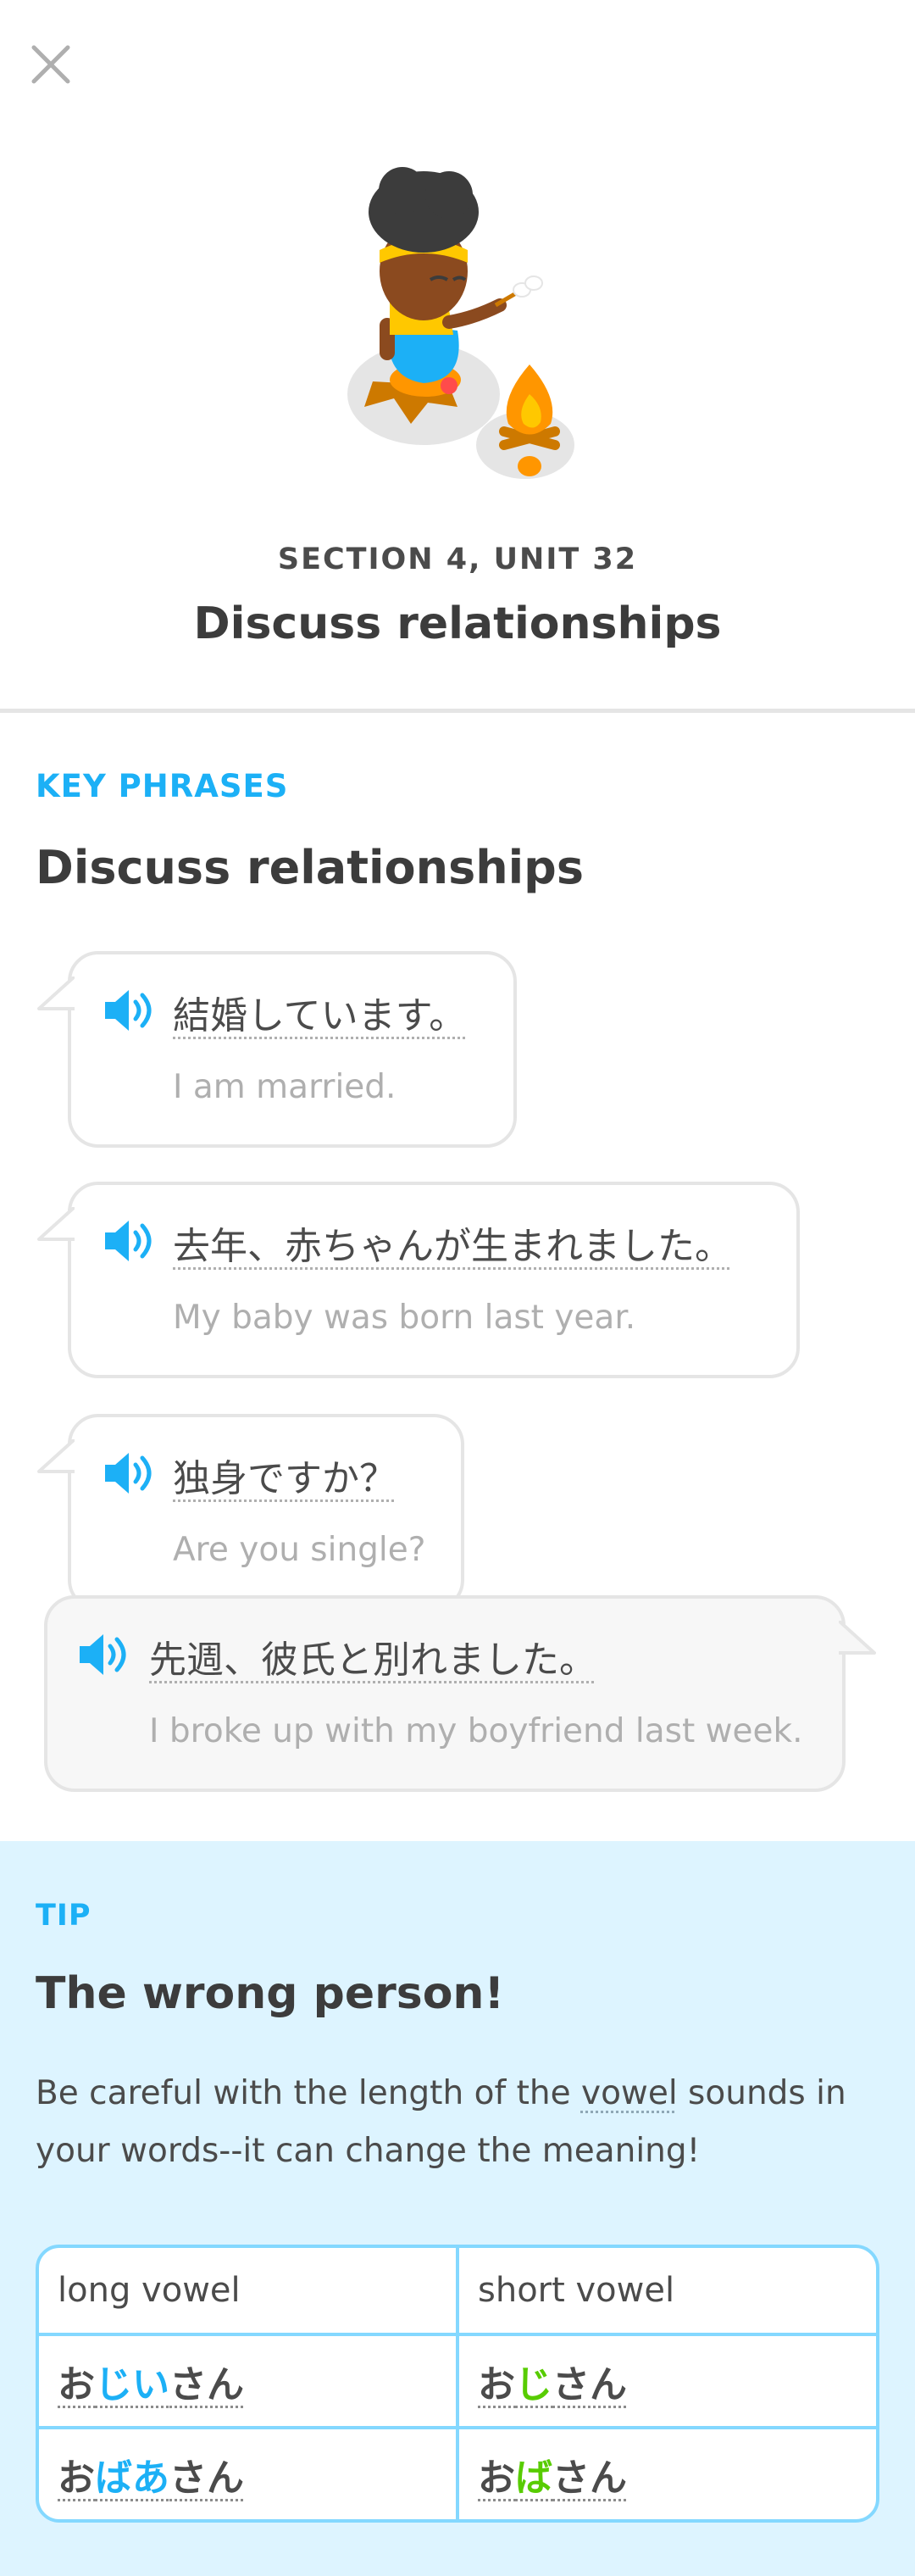 The height and width of the screenshot is (2576, 915). I want to click on vowel-word: おじいさん, so click(151, 2381).